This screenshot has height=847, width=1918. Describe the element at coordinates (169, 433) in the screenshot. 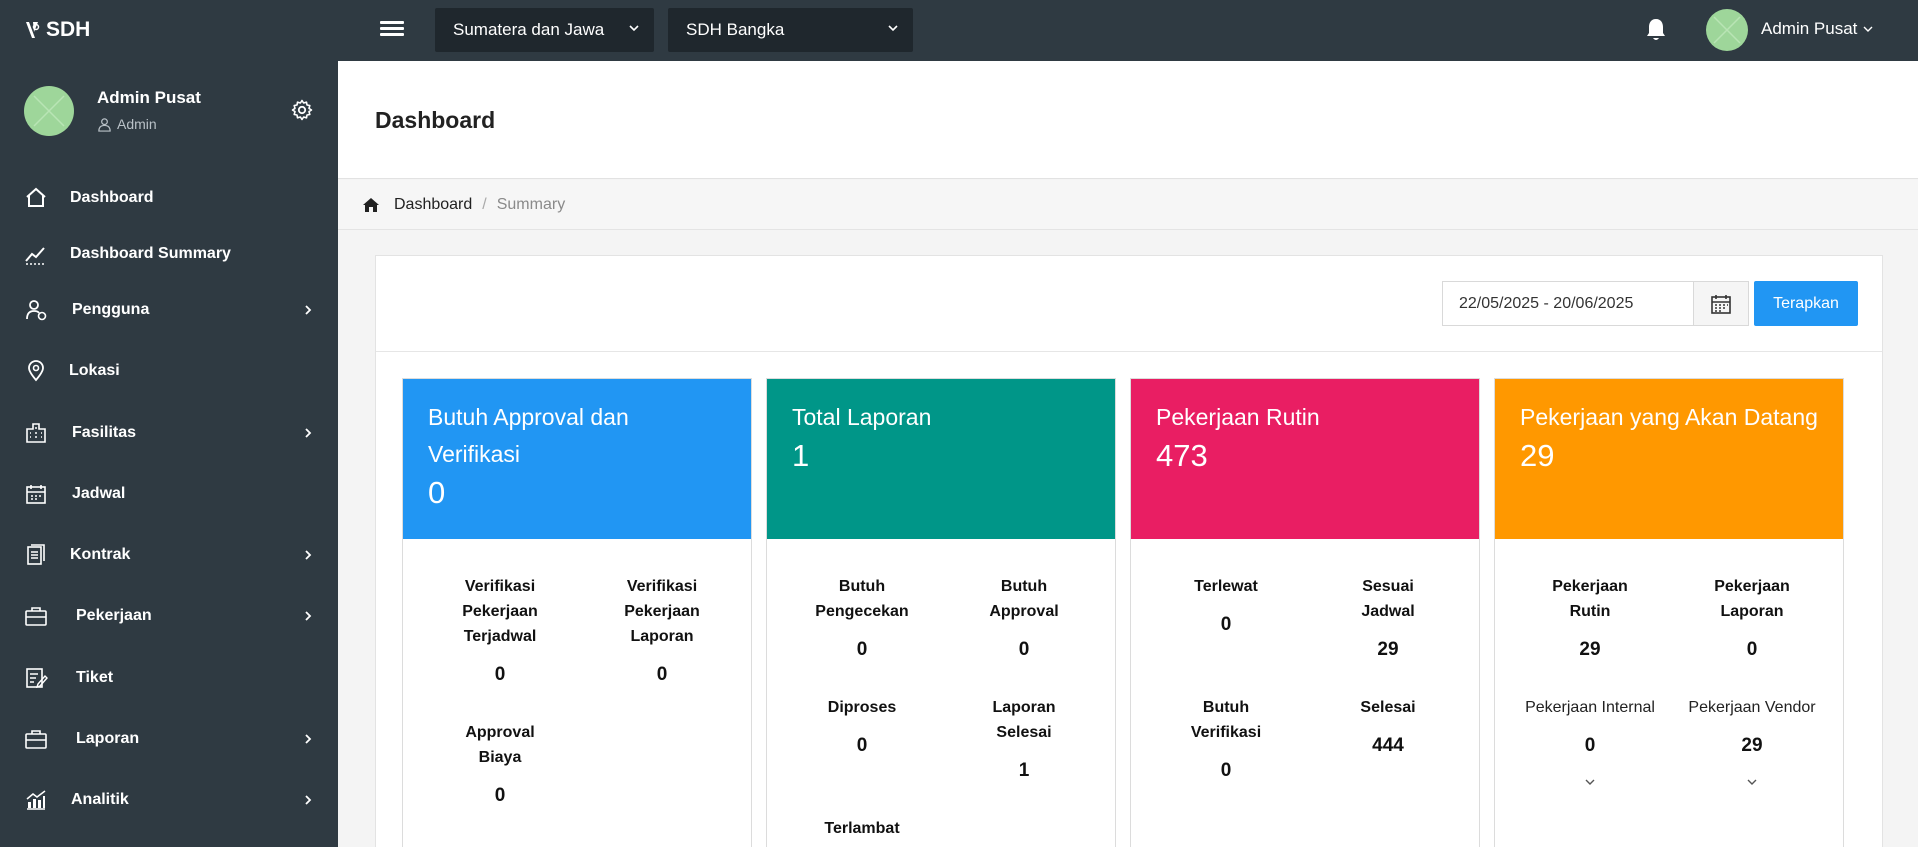

I see `sidebar-item-fasilitas: Fasilitas` at that location.